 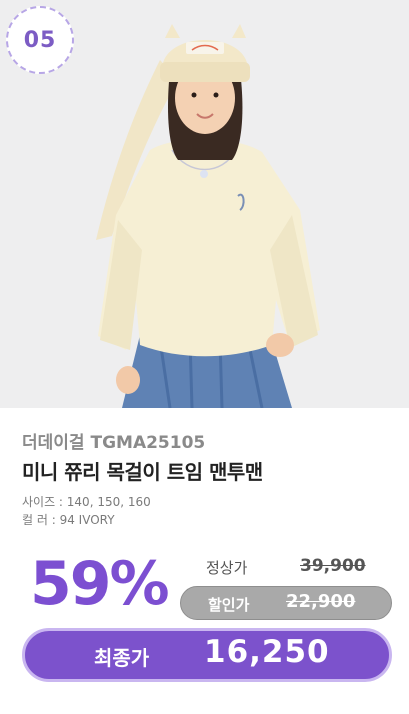 What do you see at coordinates (227, 568) in the screenshot?
I see `regular-price-label: 정상가` at bounding box center [227, 568].